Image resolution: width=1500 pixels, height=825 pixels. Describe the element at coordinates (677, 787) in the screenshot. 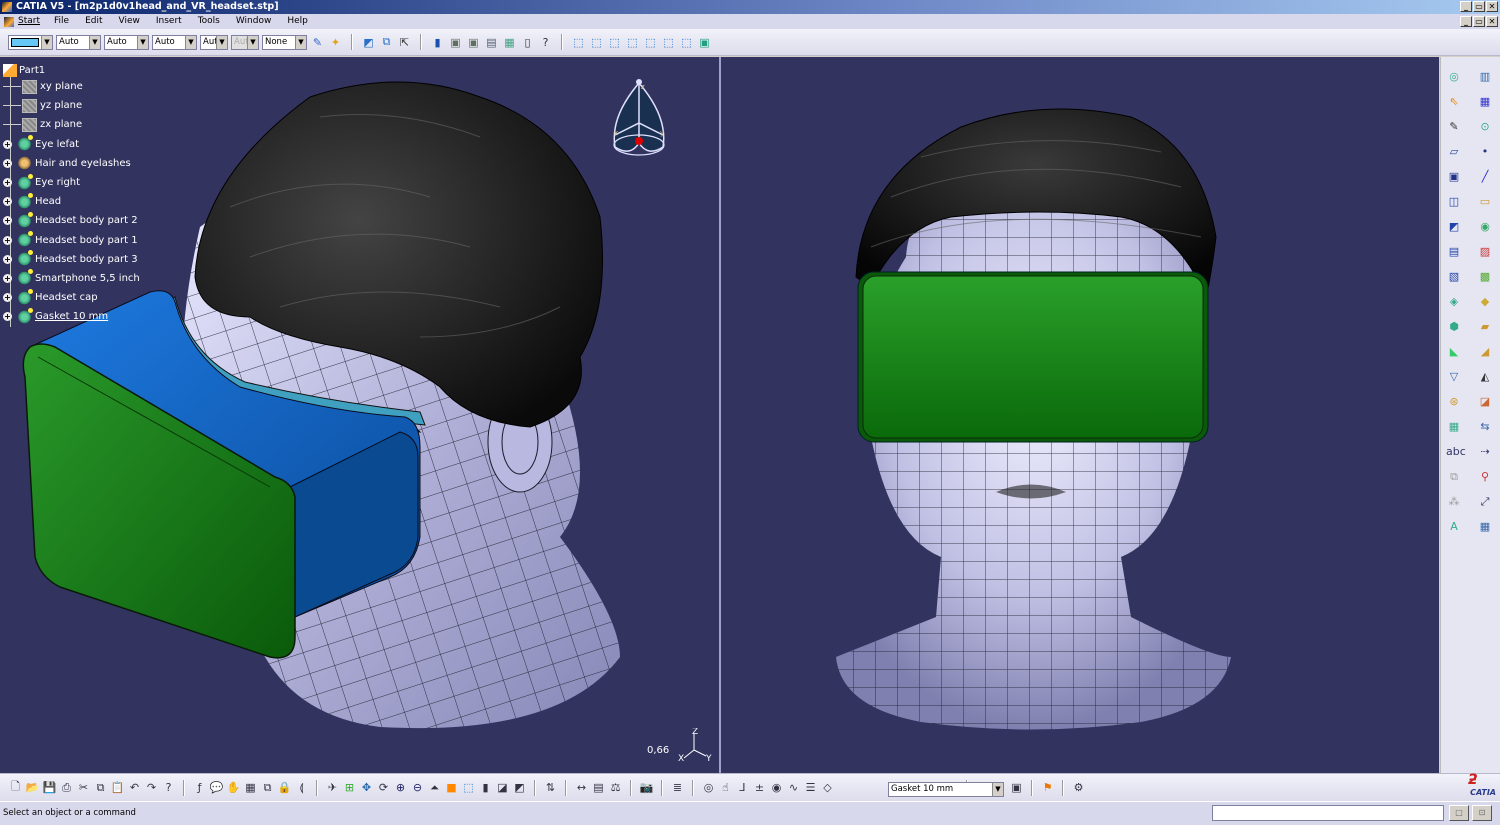

I see `analysis-icon: ≣` at that location.